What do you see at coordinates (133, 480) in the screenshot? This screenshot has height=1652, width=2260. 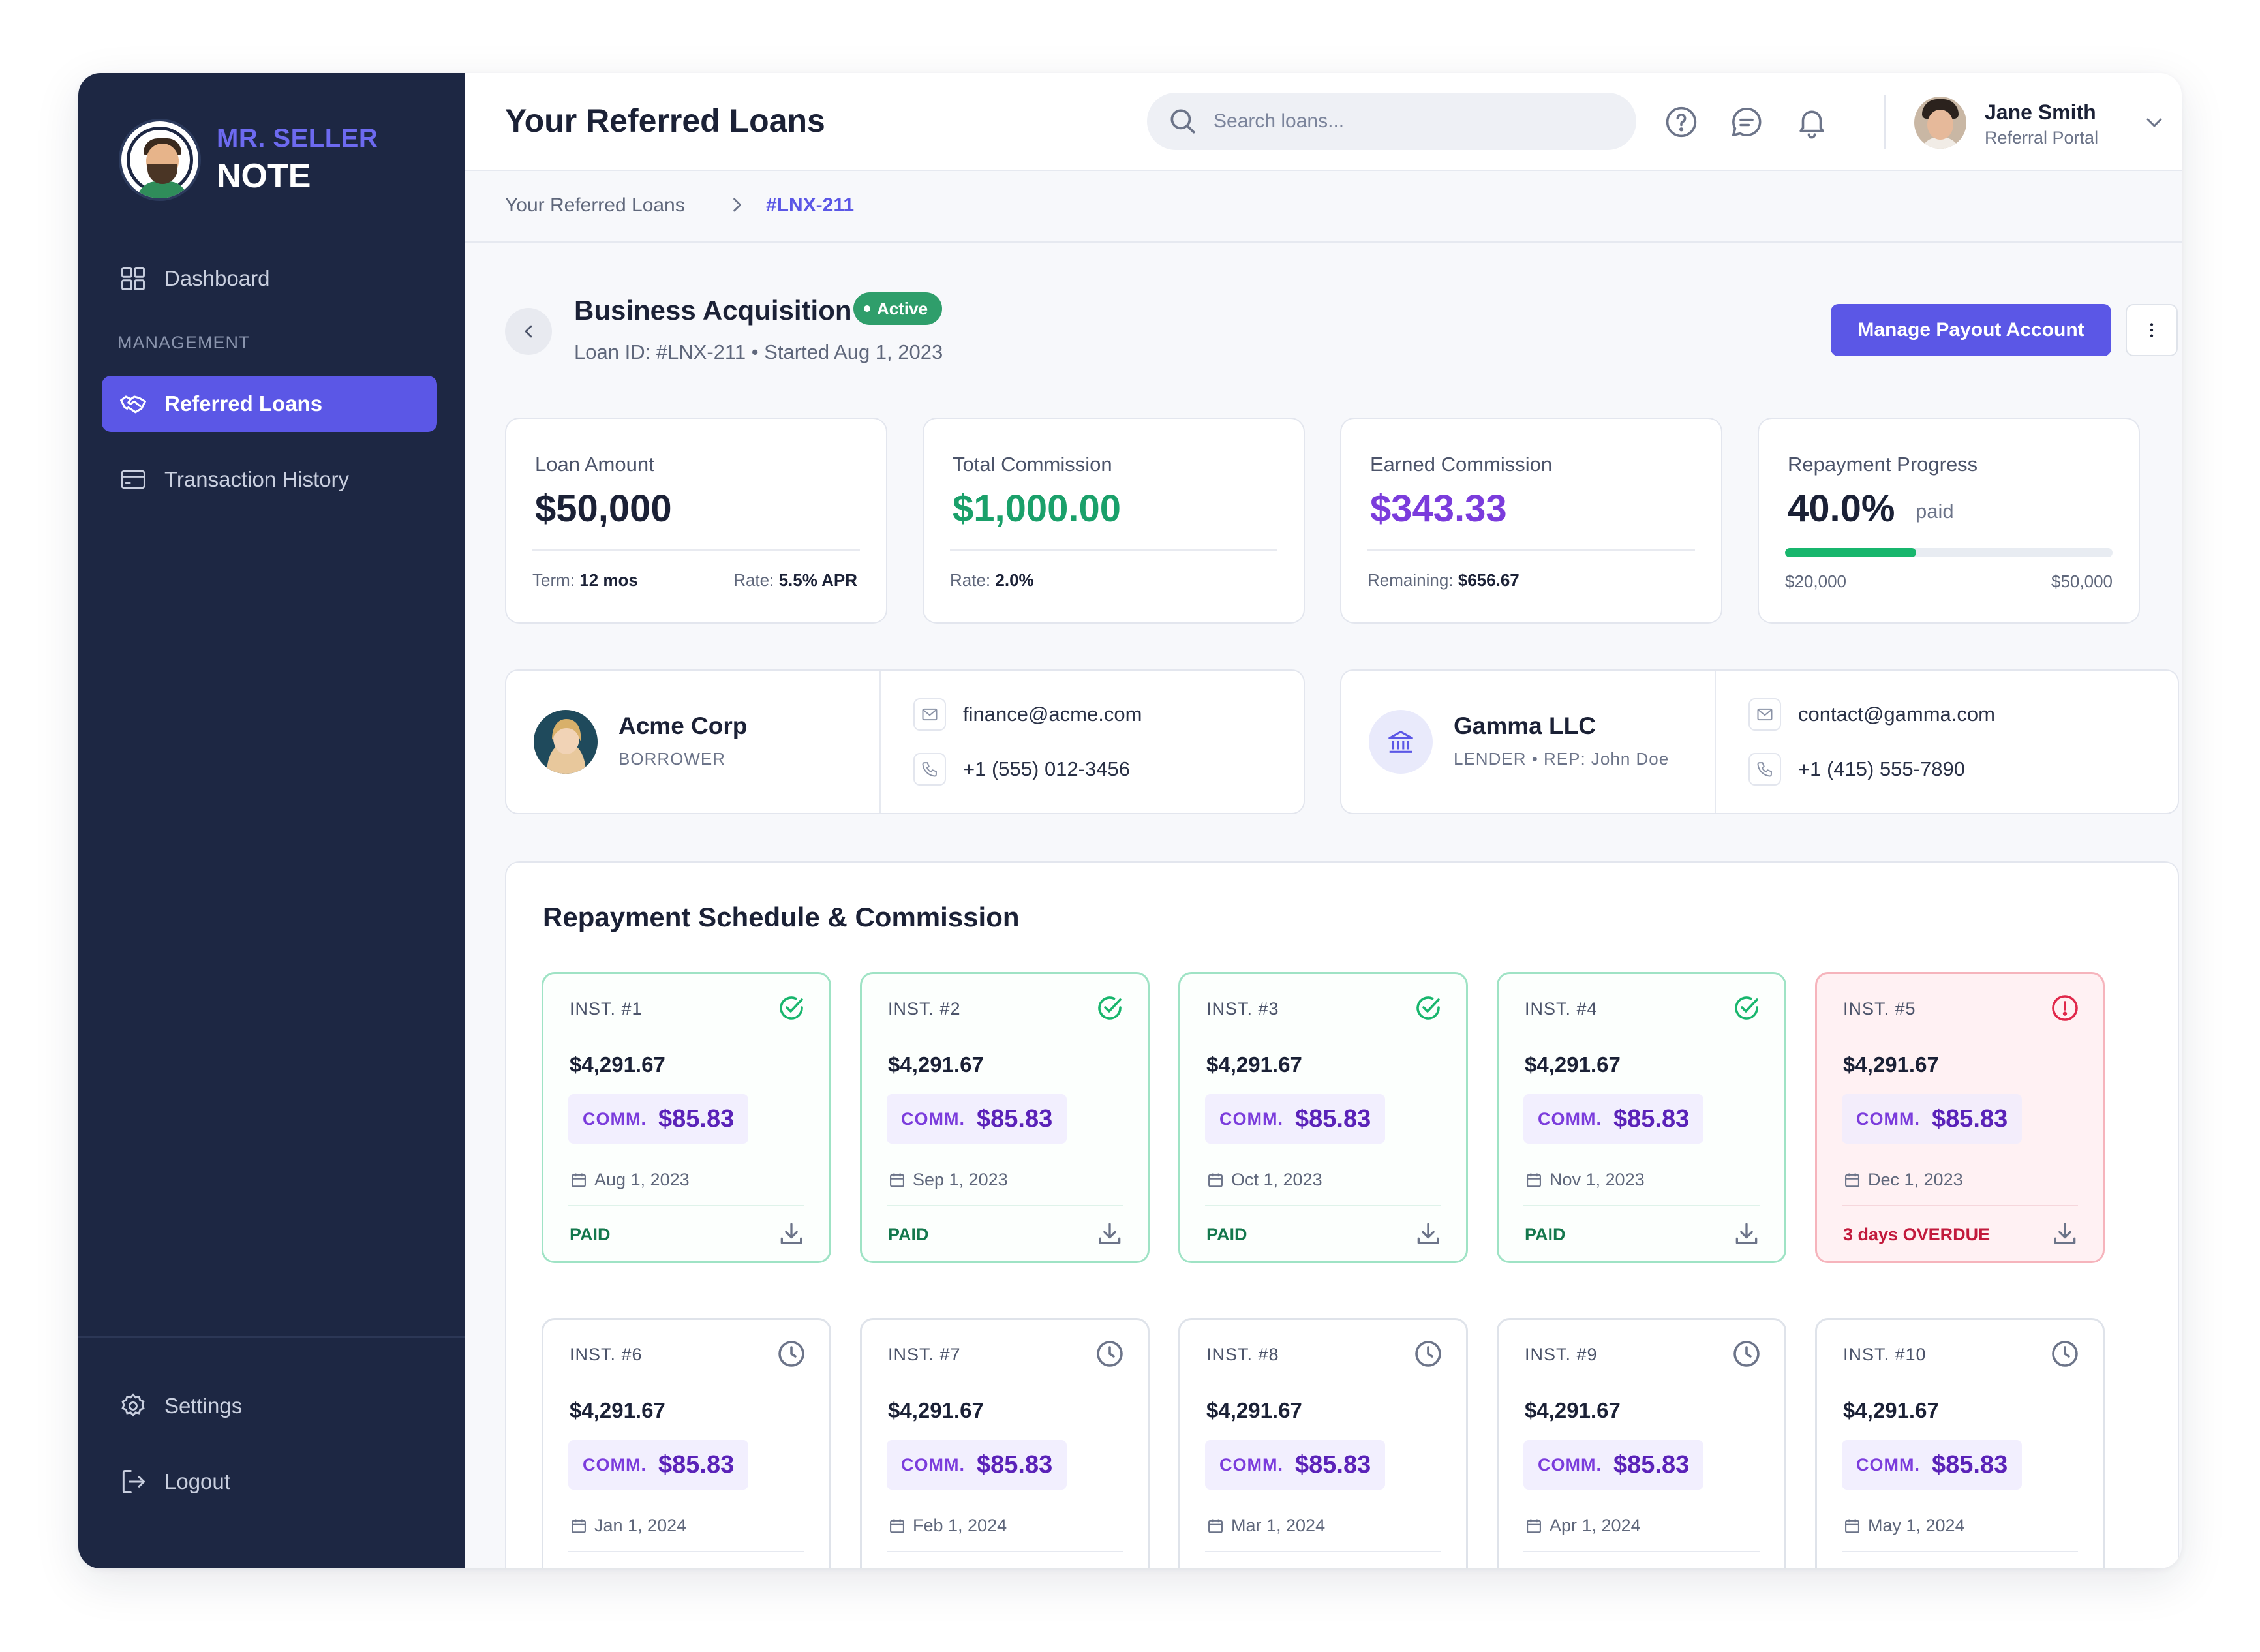 I see `credit-card-icon` at bounding box center [133, 480].